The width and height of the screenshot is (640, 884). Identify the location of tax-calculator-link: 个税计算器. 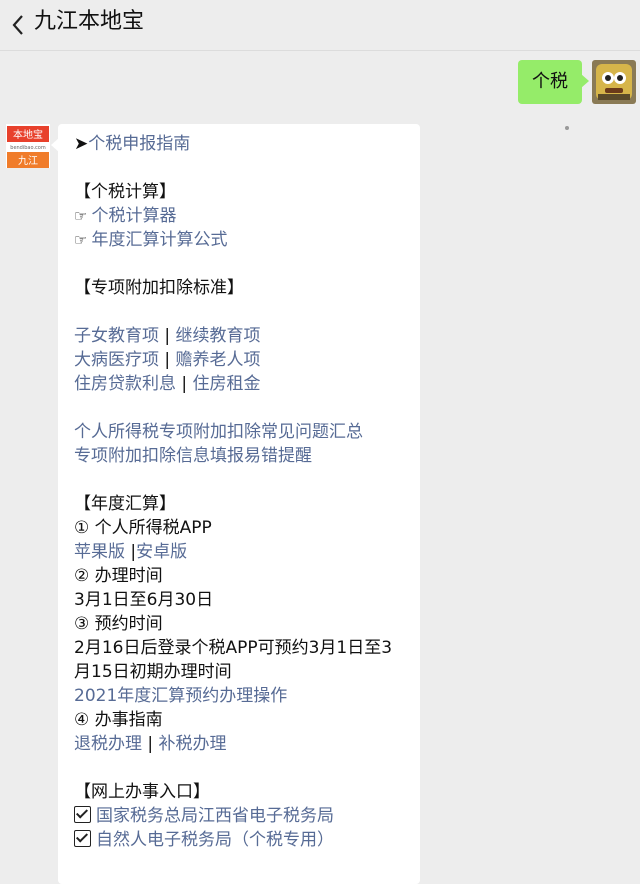
(133, 216).